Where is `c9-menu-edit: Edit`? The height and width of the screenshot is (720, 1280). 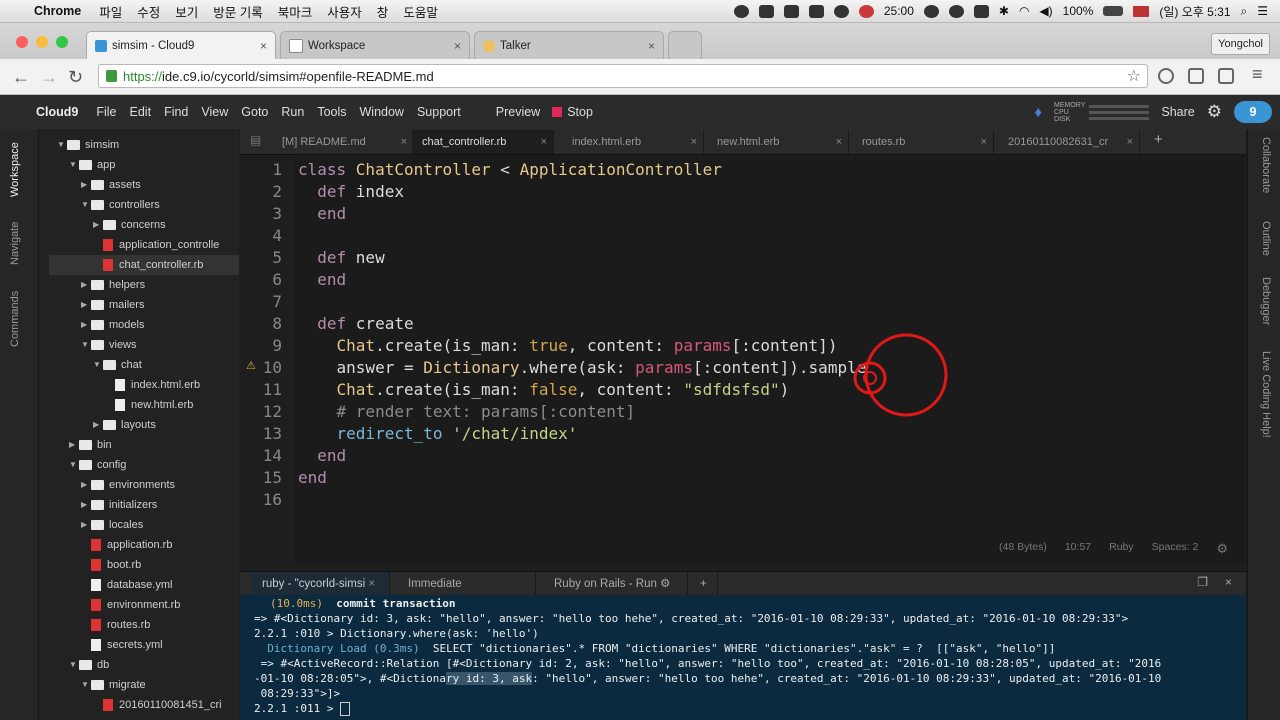
c9-menu-edit: Edit is located at coordinates (141, 112).